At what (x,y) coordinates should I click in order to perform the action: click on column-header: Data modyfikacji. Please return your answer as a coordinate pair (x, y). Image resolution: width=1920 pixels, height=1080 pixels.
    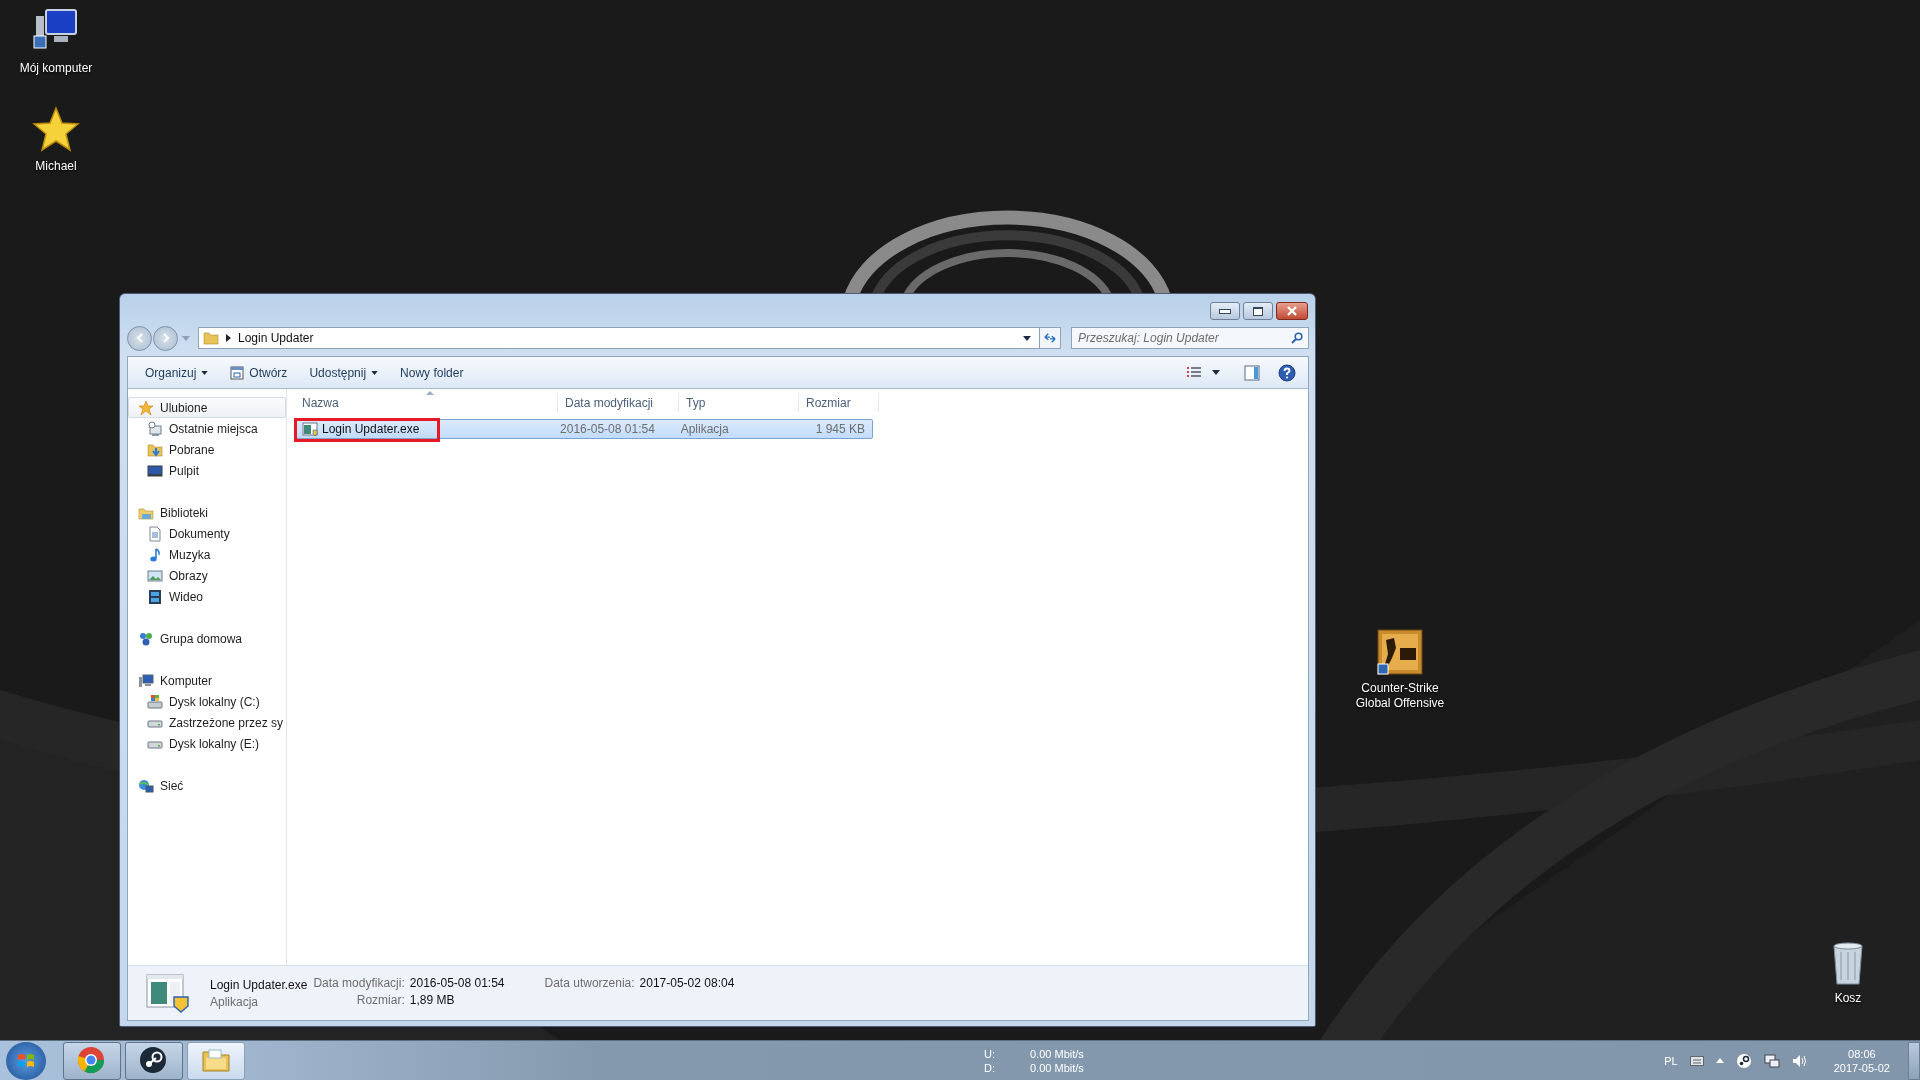
    Looking at the image, I should click on (618, 402).